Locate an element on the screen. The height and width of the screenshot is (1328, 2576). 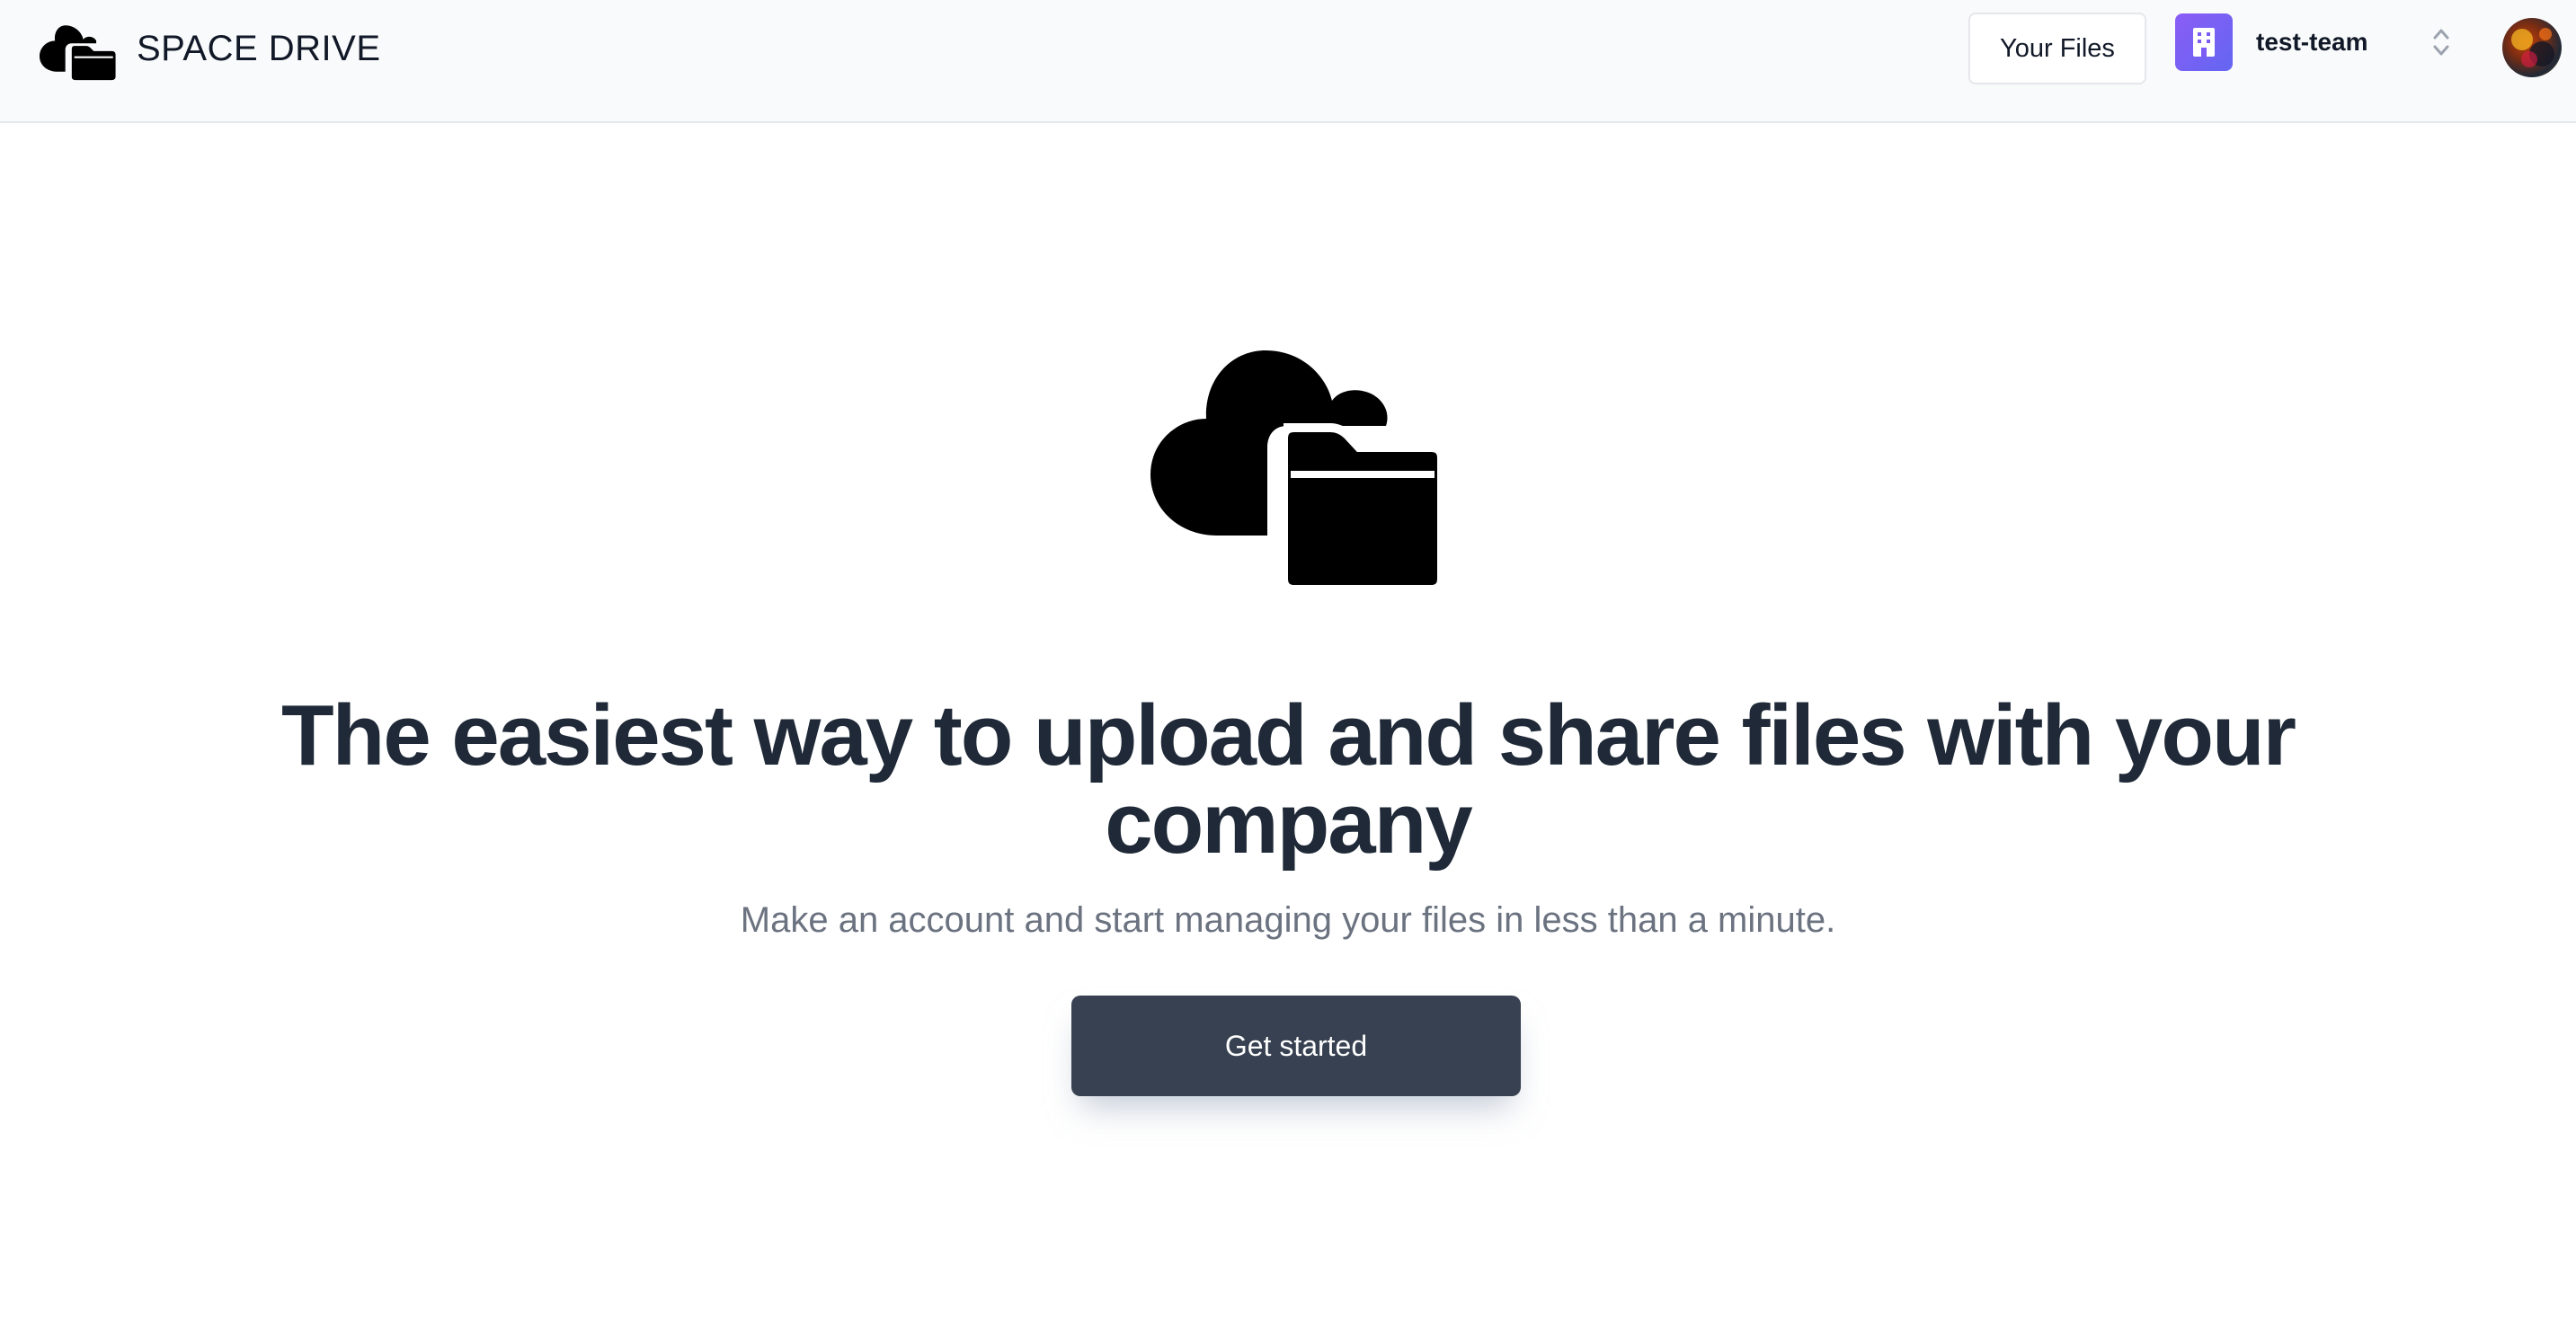
team-switcher: test-team is located at coordinates (2323, 42).